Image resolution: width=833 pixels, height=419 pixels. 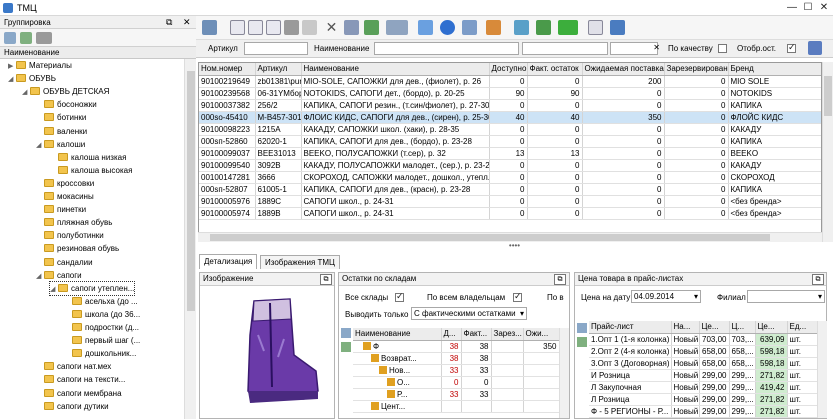 What do you see at coordinates (351, 27) in the screenshot?
I see `save-icon` at bounding box center [351, 27].